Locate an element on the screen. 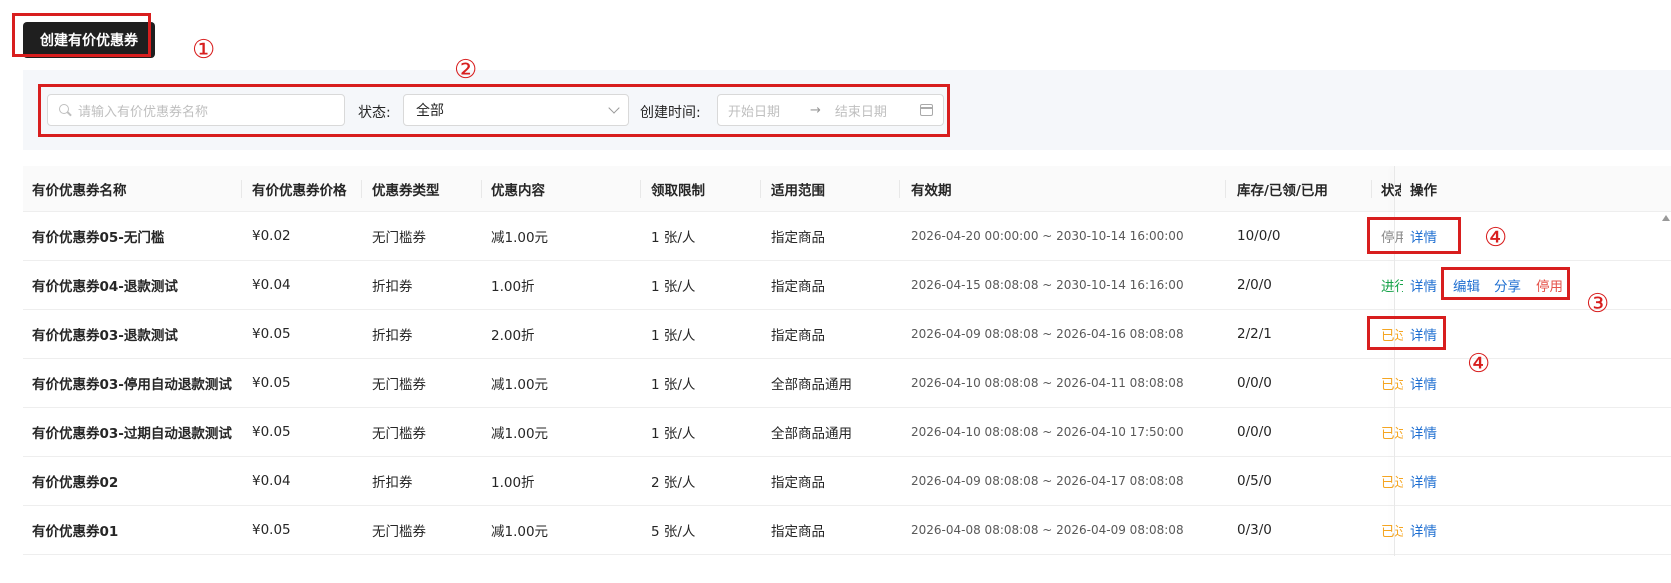 The height and width of the screenshot is (583, 1671). range-arrow-icon: → is located at coordinates (815, 110).